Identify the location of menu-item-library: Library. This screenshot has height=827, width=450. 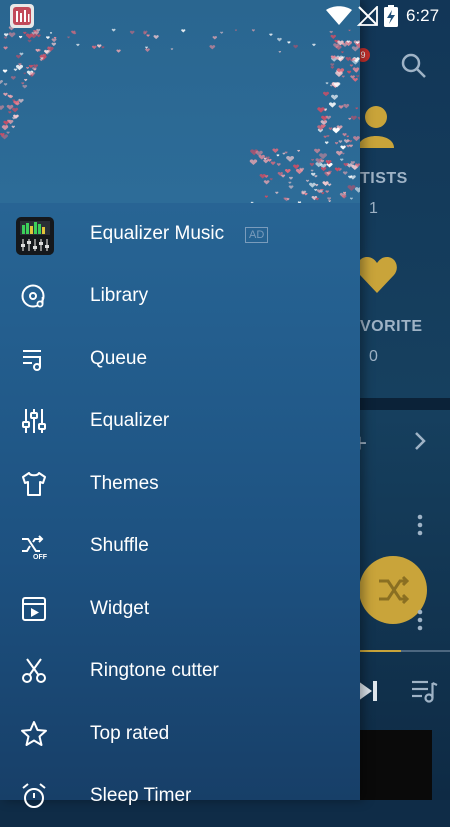
(180, 296).